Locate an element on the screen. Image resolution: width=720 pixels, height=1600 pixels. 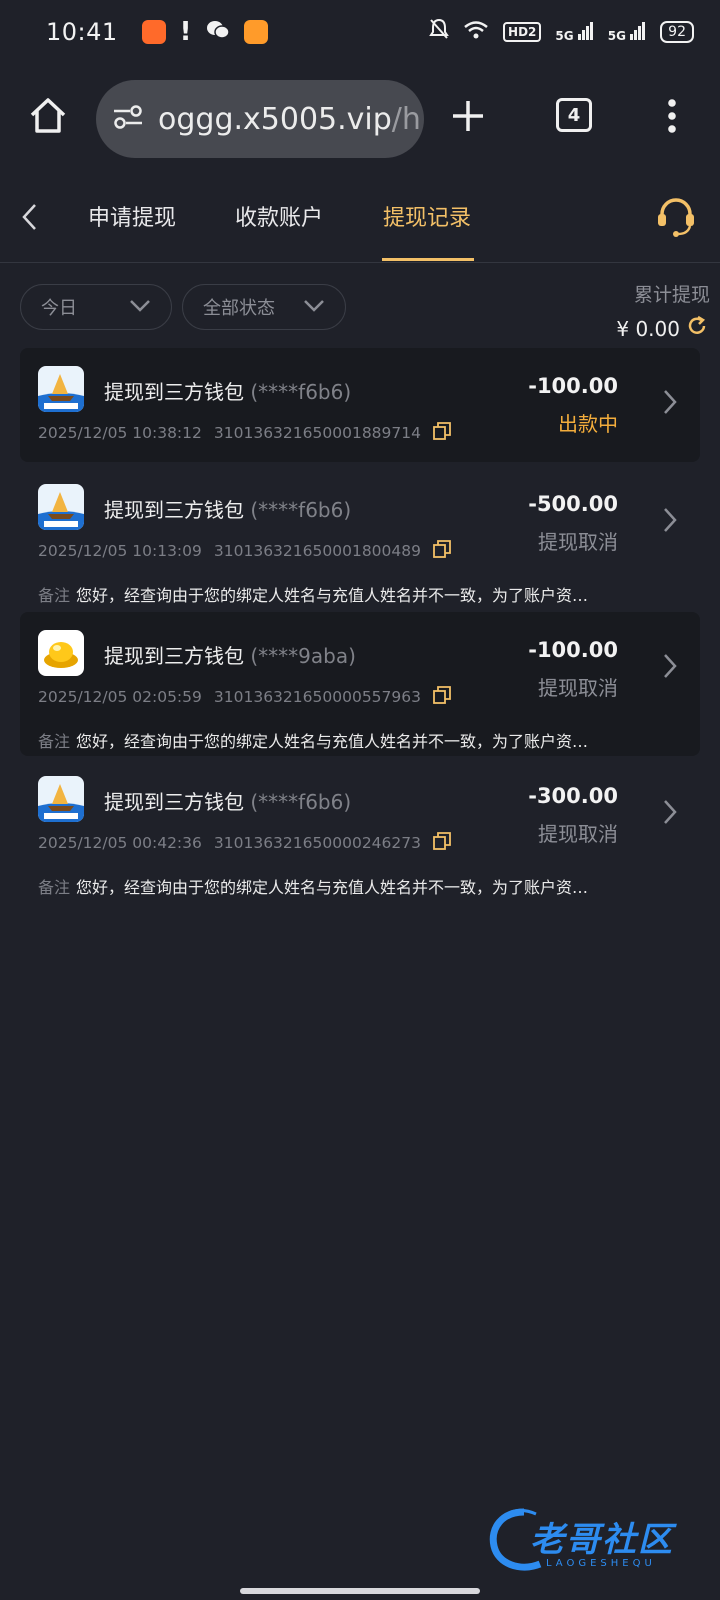
network-type-2: 5G is located at coordinates (616, 36).